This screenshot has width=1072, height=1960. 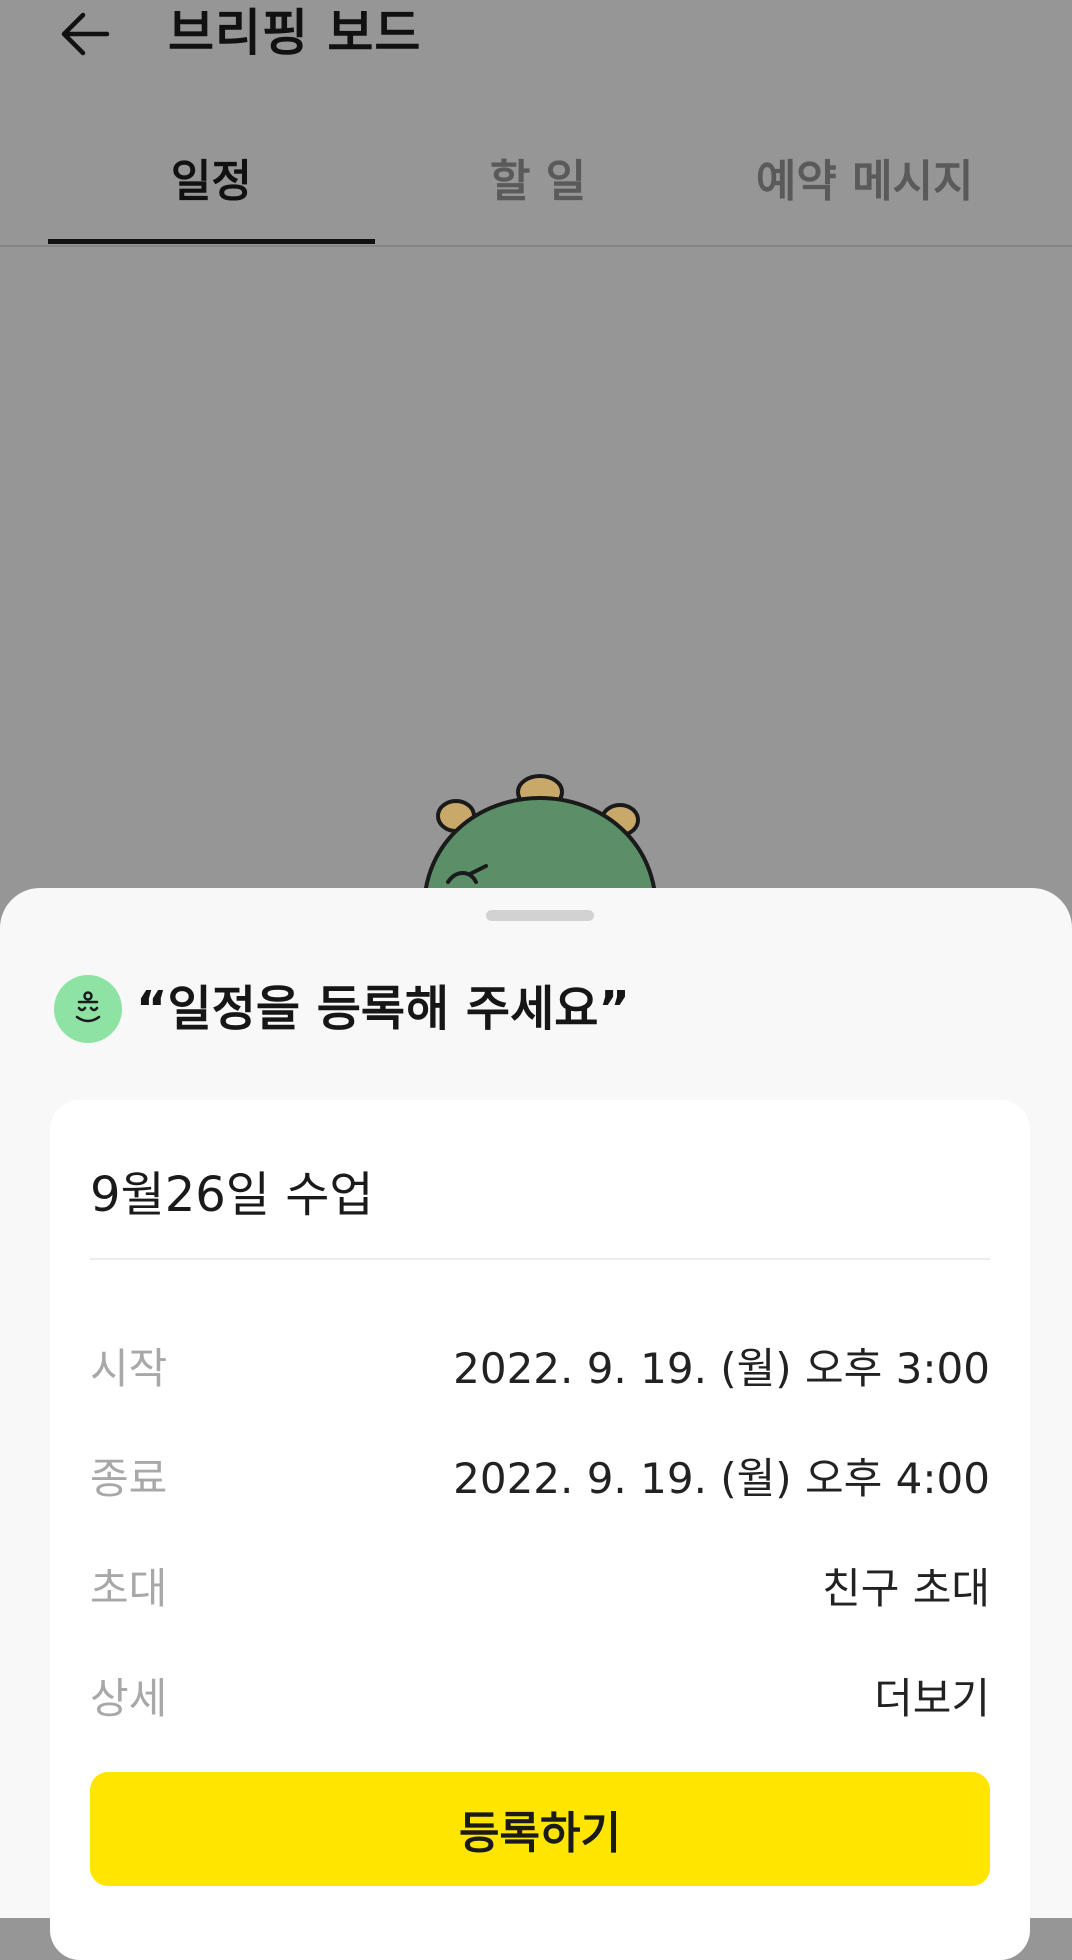 I want to click on event-title-field: 9월26일 수업, so click(x=232, y=1195).